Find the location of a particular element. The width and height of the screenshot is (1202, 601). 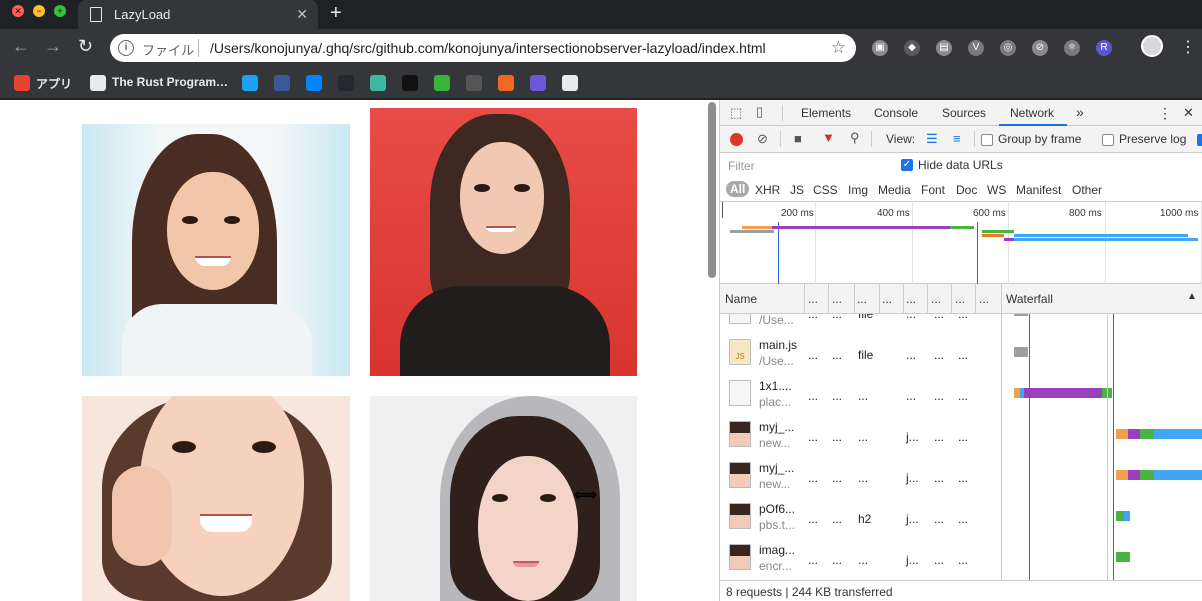

preserve-log-checkbox is located at coordinates (1108, 140).